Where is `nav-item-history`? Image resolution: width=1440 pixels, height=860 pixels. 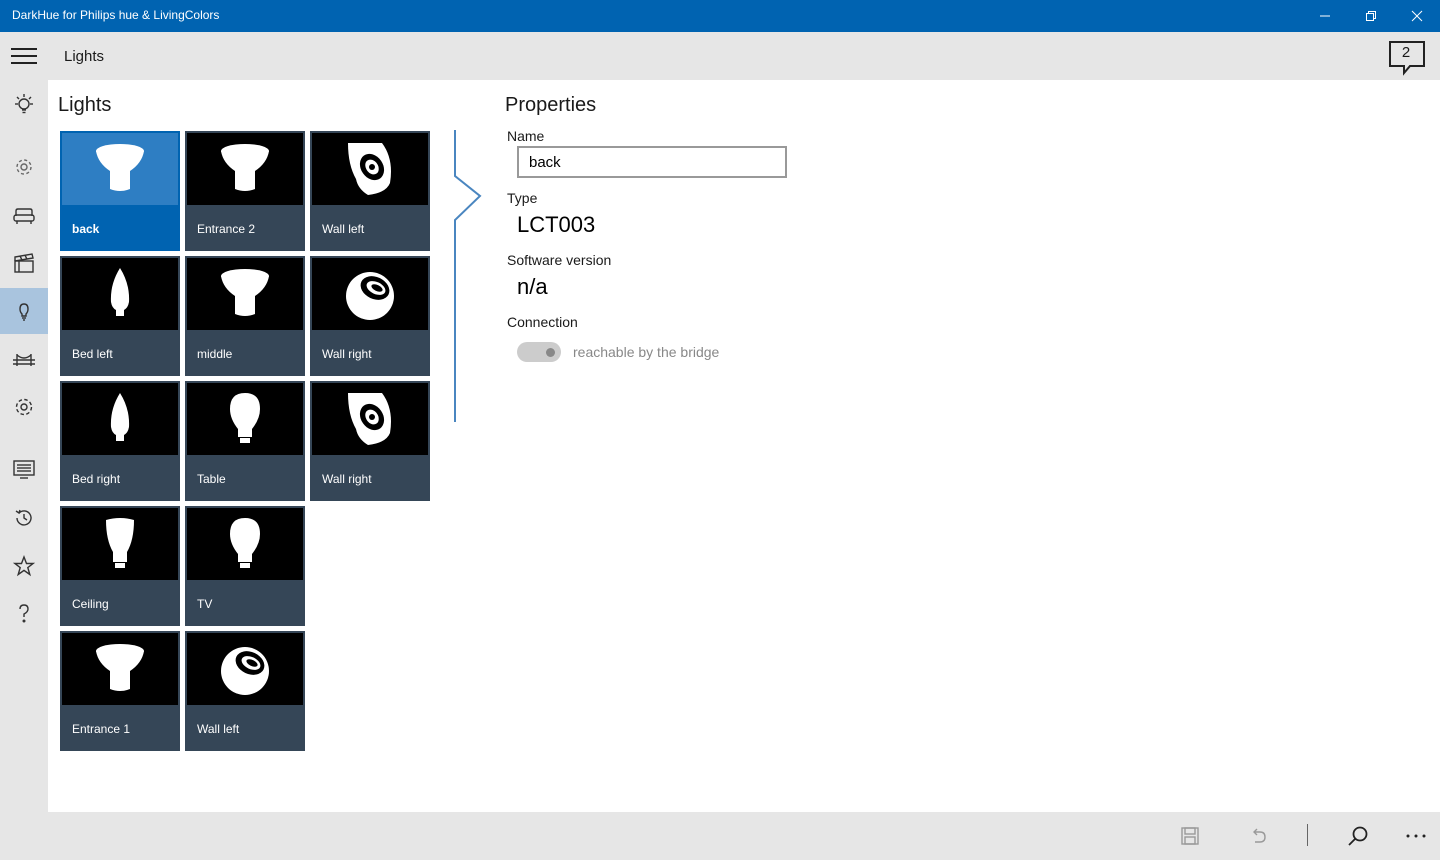 nav-item-history is located at coordinates (24, 518).